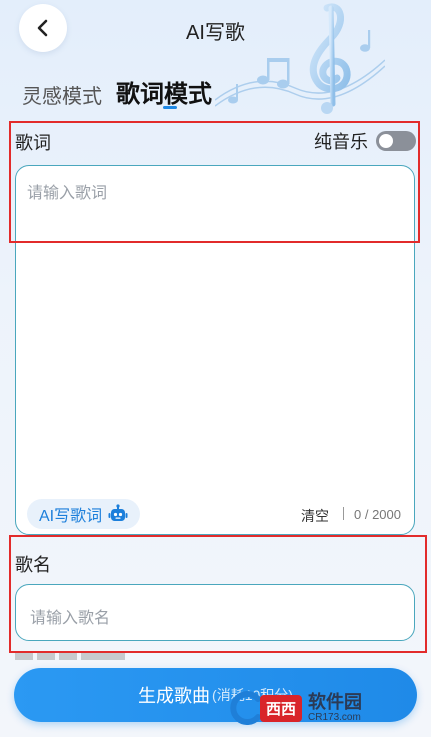 Image resolution: width=431 pixels, height=737 pixels. What do you see at coordinates (215, 612) in the screenshot?
I see `song-name-input: 请输入歌名` at bounding box center [215, 612].